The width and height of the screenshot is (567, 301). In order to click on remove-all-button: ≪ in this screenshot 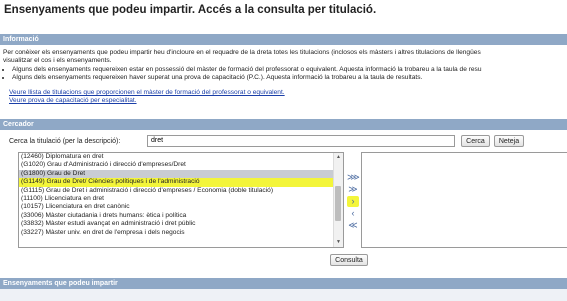, I will do `click(353, 225)`.